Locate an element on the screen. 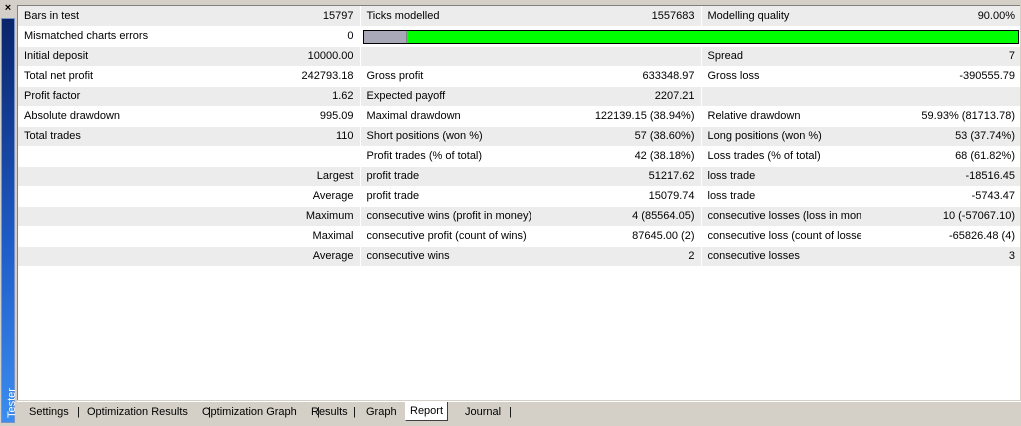 This screenshot has height=426, width=1021. modelling-quality-cell is located at coordinates (689, 36).